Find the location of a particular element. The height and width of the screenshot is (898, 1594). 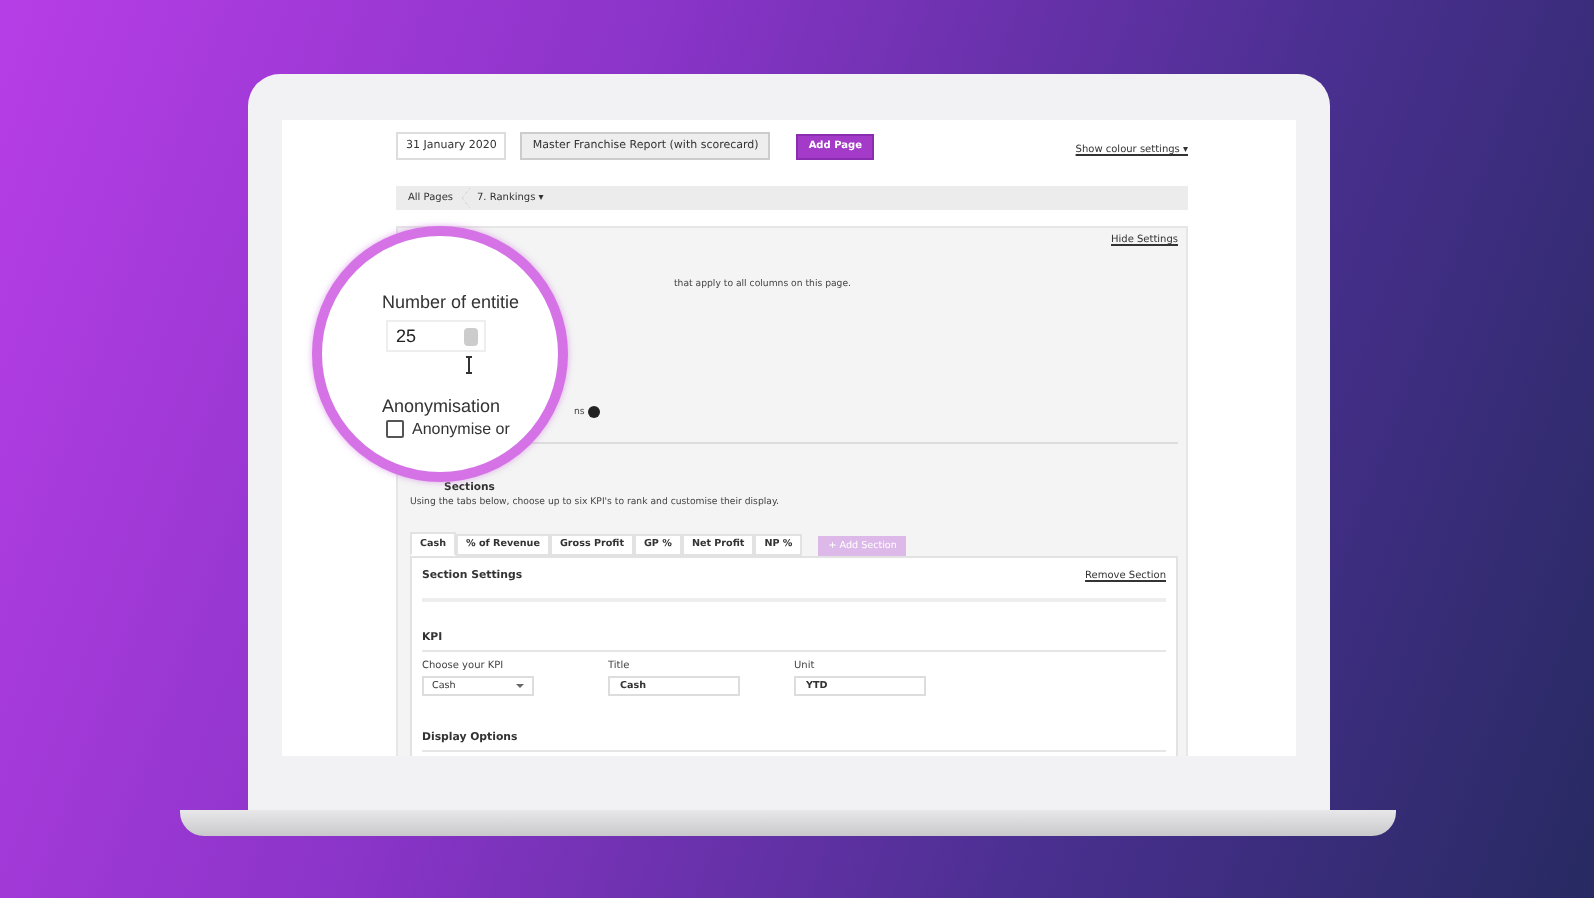

checkbox is located at coordinates (395, 429).